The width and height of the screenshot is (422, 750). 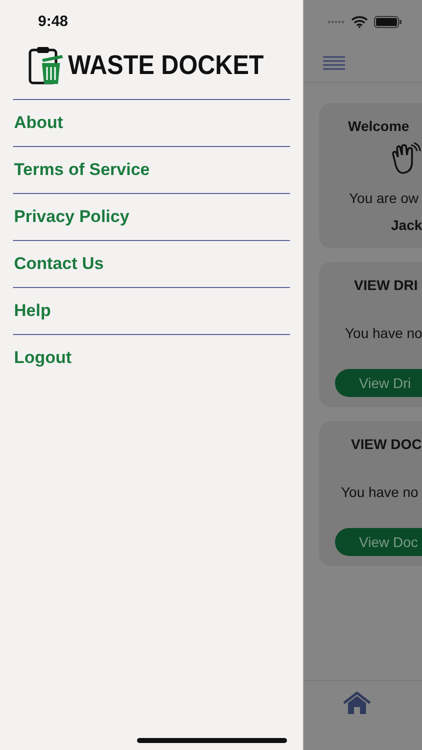 What do you see at coordinates (406, 225) in the screenshot?
I see `user-name: Jack` at bounding box center [406, 225].